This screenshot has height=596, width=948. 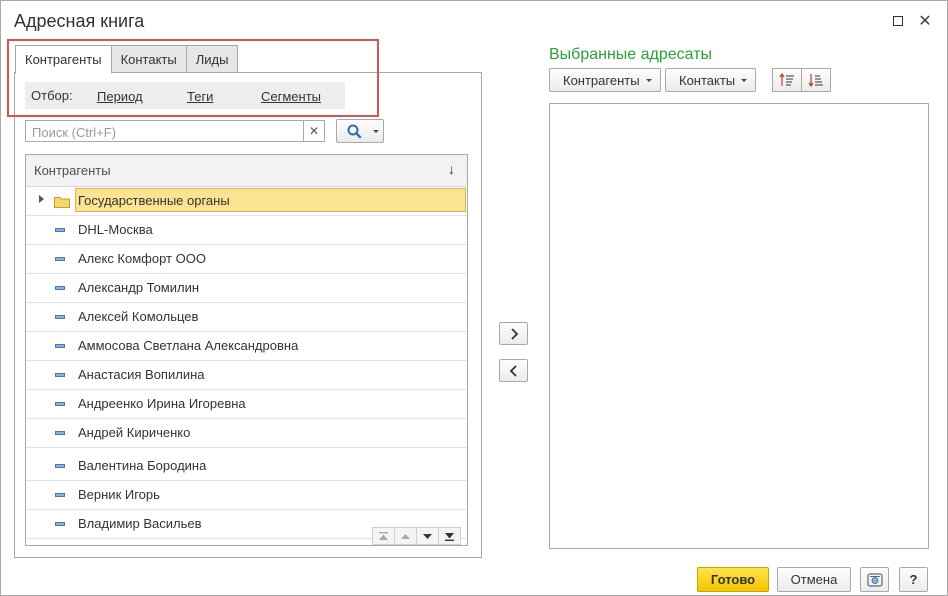 What do you see at coordinates (291, 96) in the screenshot?
I see `filter-link-segments: Сегменты` at bounding box center [291, 96].